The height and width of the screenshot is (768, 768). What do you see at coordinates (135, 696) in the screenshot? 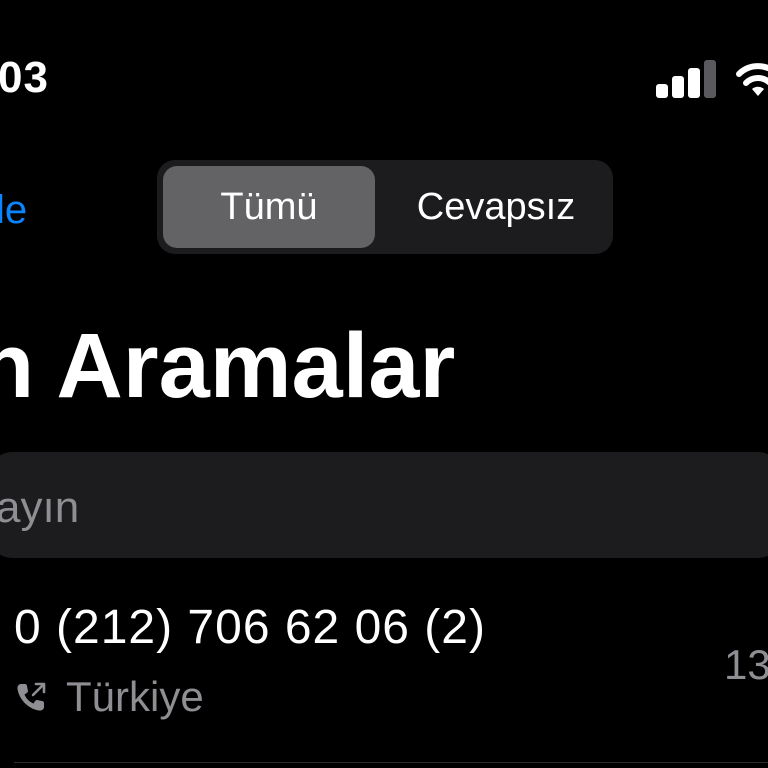
I see `call-location: Türkiye` at bounding box center [135, 696].